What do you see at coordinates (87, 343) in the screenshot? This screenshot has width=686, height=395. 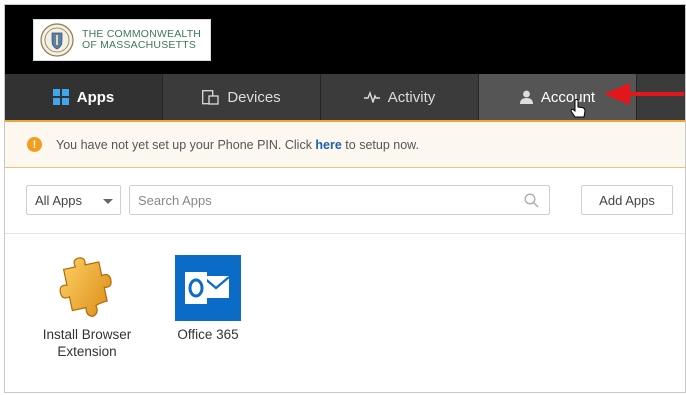 I see `app-label: Install Browser Extension` at bounding box center [87, 343].